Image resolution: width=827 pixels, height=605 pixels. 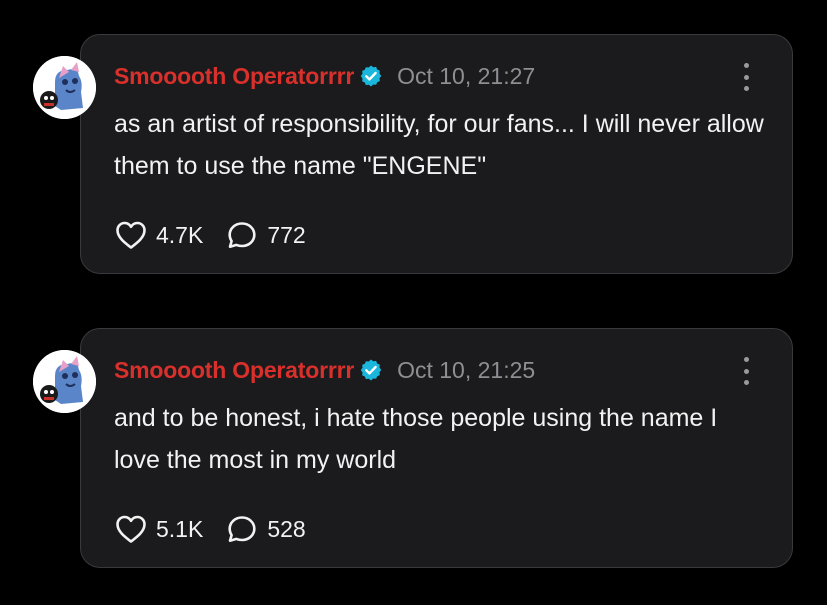 What do you see at coordinates (466, 75) in the screenshot?
I see `post-timestamp: Oct 10, 21:27` at bounding box center [466, 75].